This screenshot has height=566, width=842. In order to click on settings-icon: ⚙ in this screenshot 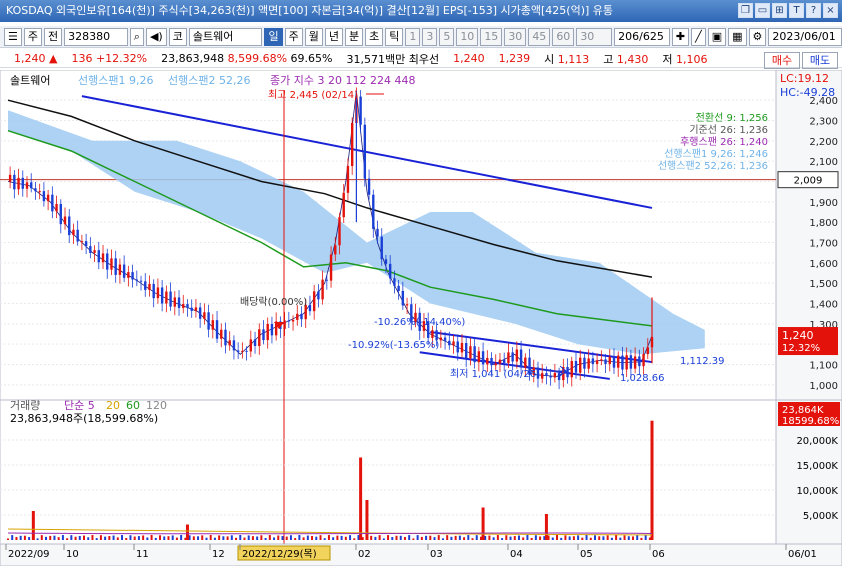, I will do `click(757, 36)`.